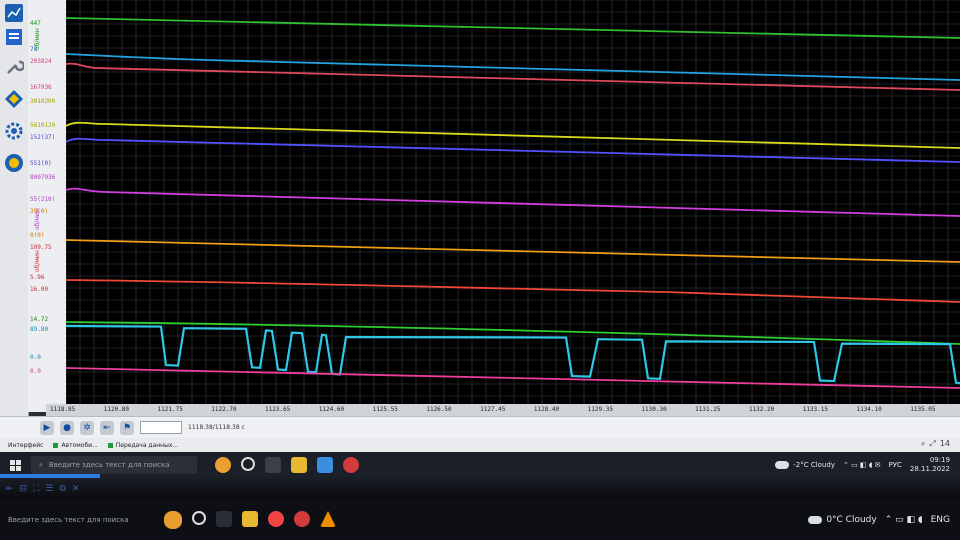 The height and width of the screenshot is (540, 960). What do you see at coordinates (14, 163) in the screenshot?
I see `brand-logo-icon` at bounding box center [14, 163].